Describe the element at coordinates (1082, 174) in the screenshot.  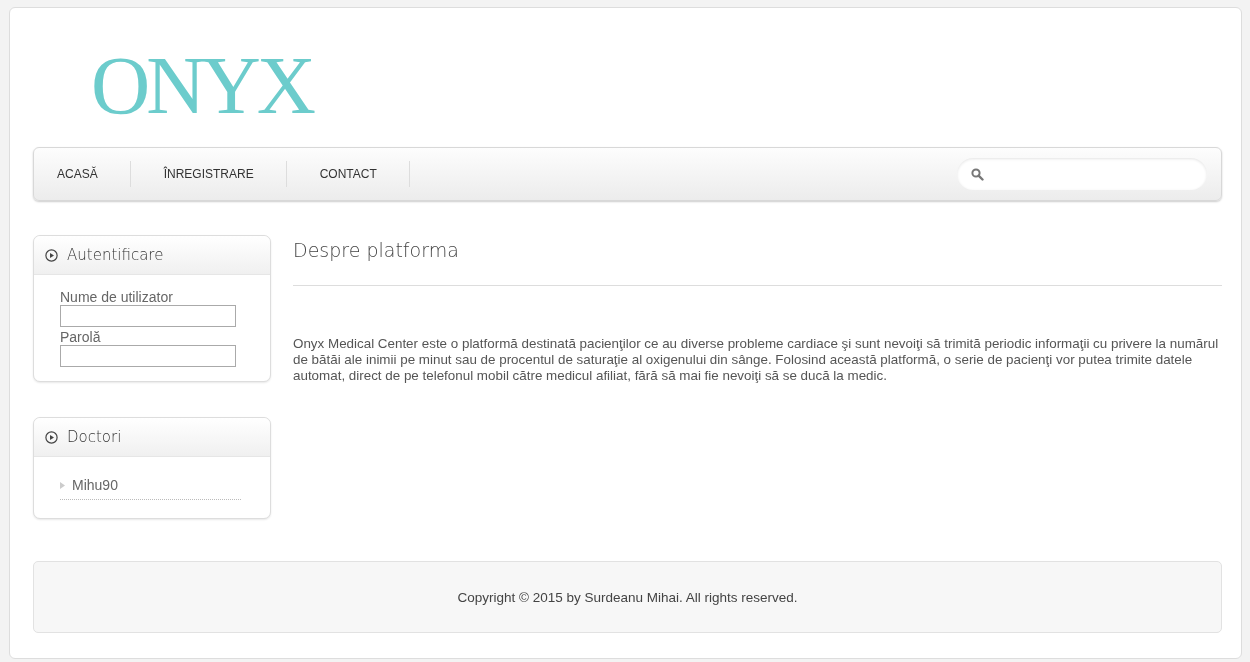
I see `search-field` at that location.